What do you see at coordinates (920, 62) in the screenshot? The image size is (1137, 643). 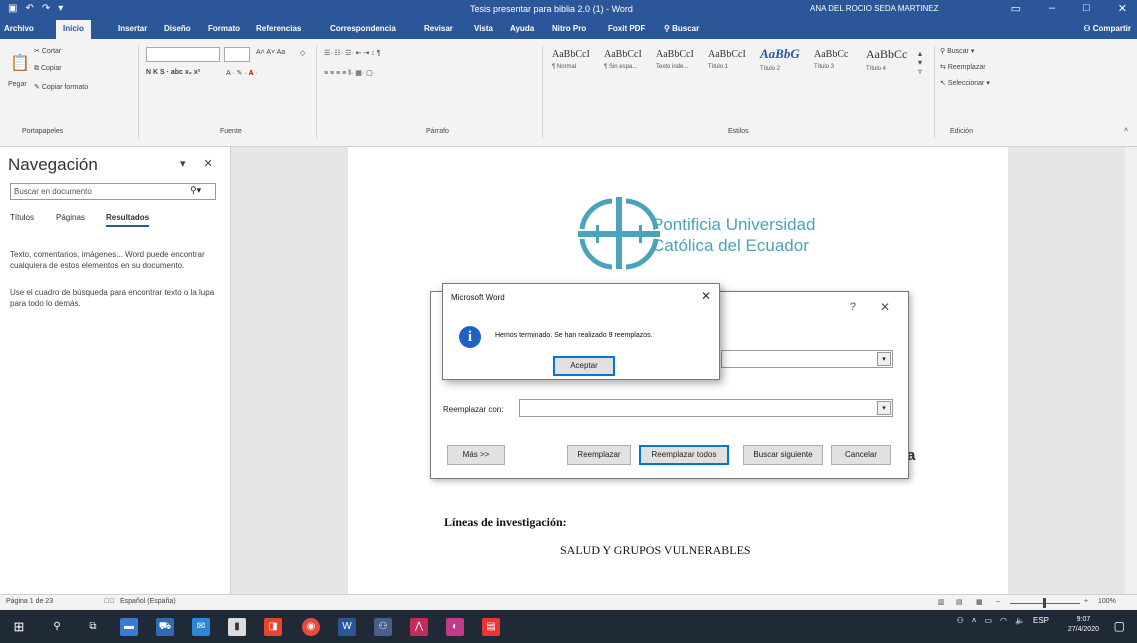 I see `styles-scroll-icon: ▴ ▾ ▿` at bounding box center [920, 62].